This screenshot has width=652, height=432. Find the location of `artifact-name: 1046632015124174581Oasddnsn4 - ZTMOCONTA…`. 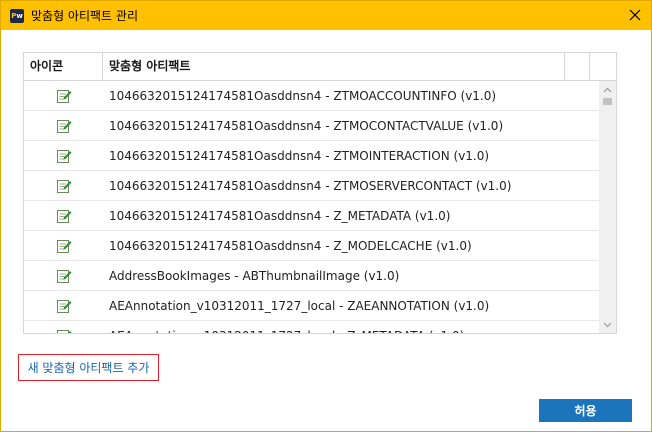

artifact-name: 1046632015124174581Oasddnsn4 - ZTMOCONTA… is located at coordinates (306, 125).